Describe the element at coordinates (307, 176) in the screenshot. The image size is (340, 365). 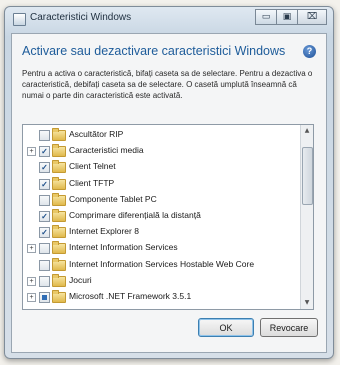
I see `scrollbar-thumb` at that location.